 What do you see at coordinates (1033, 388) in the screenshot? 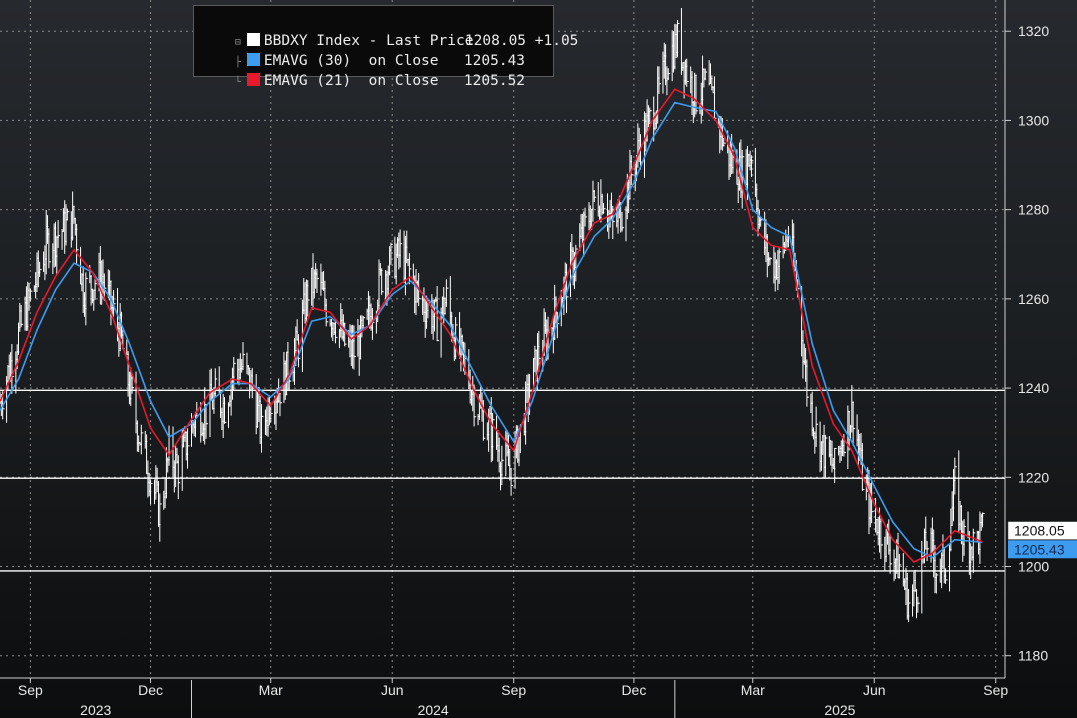
I see `y-tick-label: 1240` at bounding box center [1033, 388].